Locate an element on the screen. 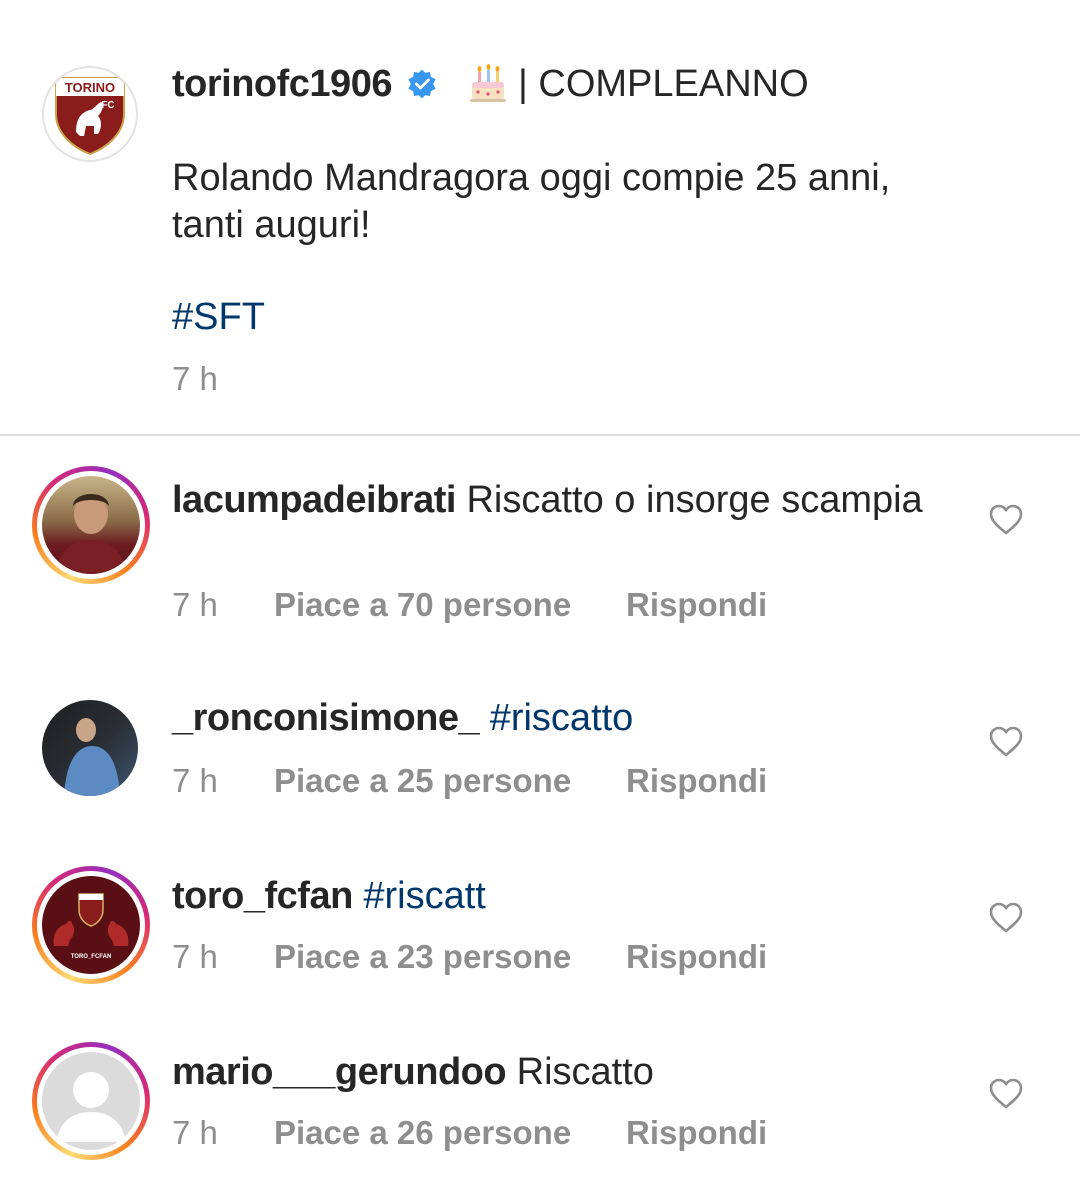 The width and height of the screenshot is (1080, 1199). comment-hashtag: #riscatt is located at coordinates (424, 896).